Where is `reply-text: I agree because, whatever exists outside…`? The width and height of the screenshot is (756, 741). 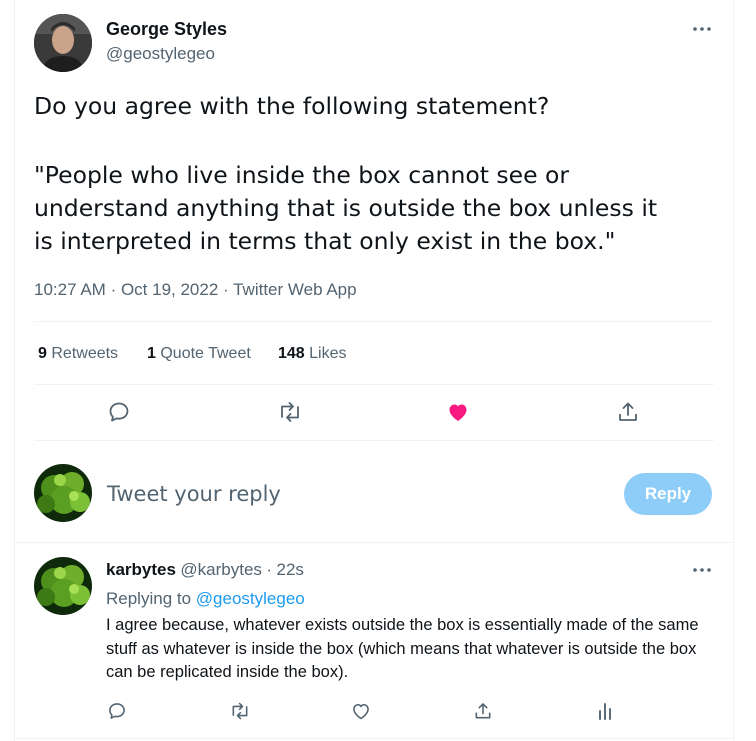 reply-text: I agree because, whatever exists outside… is located at coordinates (402, 648).